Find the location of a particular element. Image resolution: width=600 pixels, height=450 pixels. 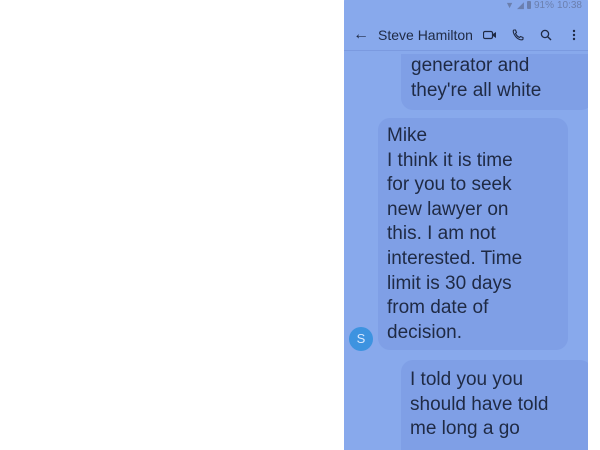

search-icon is located at coordinates (546, 35).